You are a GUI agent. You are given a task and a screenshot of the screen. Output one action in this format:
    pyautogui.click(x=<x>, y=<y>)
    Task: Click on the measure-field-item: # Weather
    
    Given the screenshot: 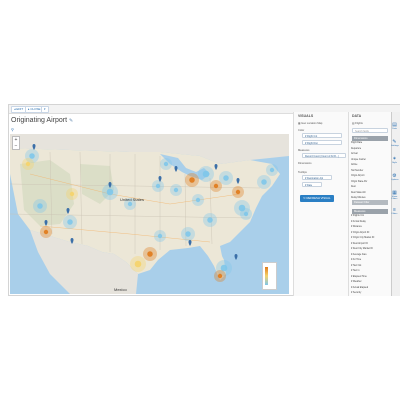 What is the action you would take?
    pyautogui.click(x=356, y=282)
    